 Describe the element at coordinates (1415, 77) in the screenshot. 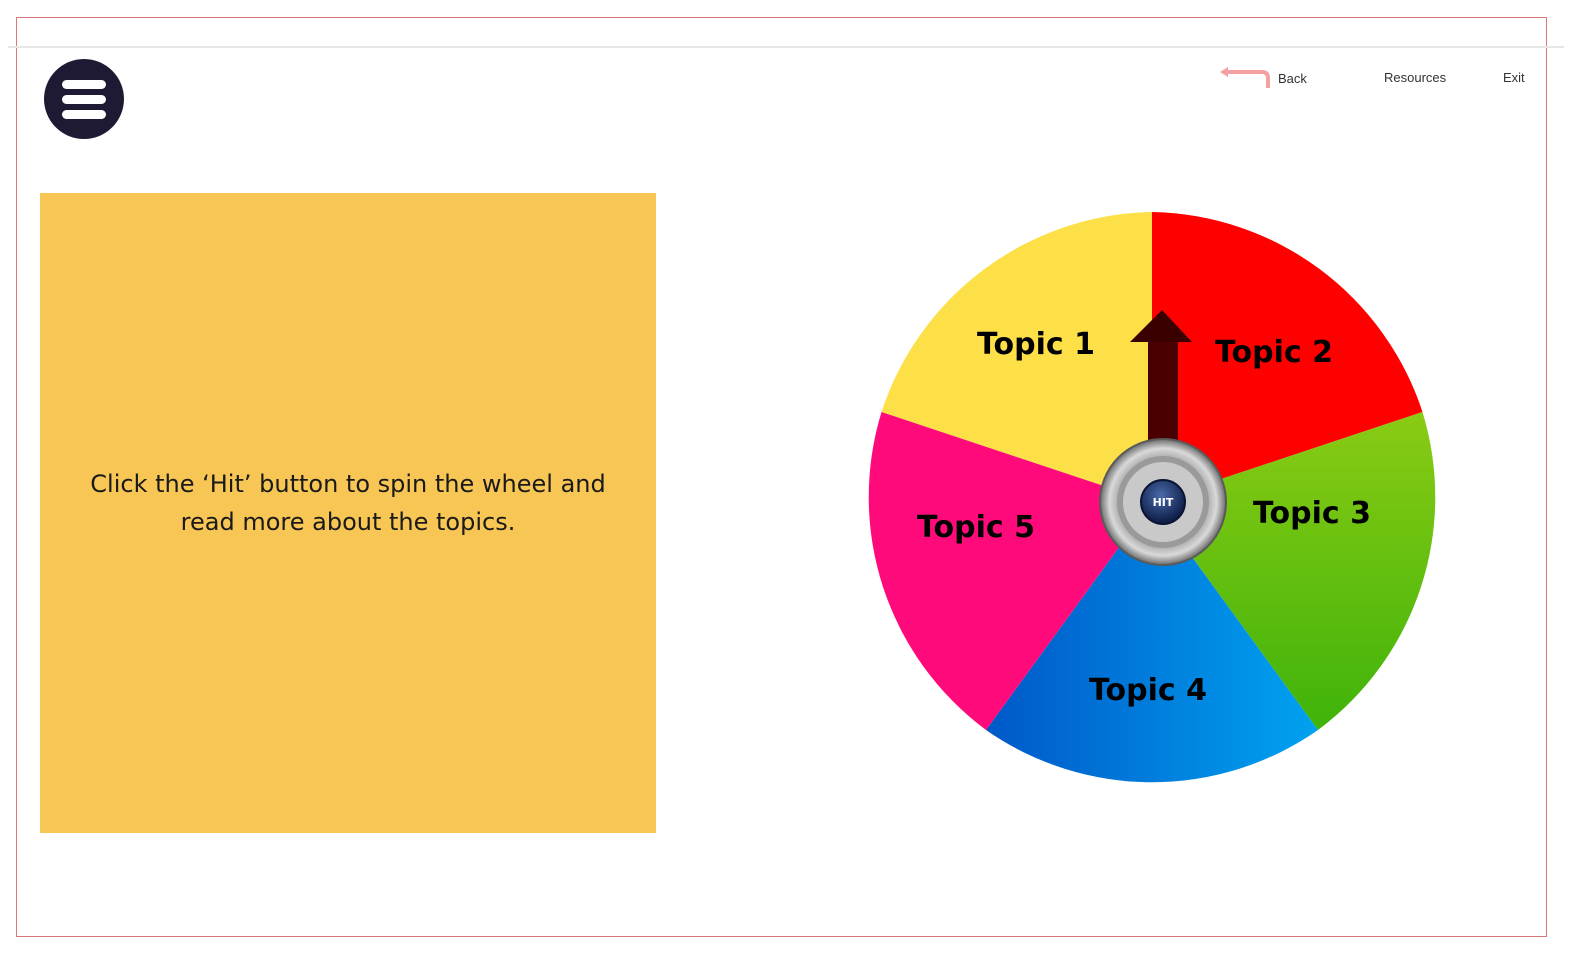

I see `resources-link: Resources` at that location.